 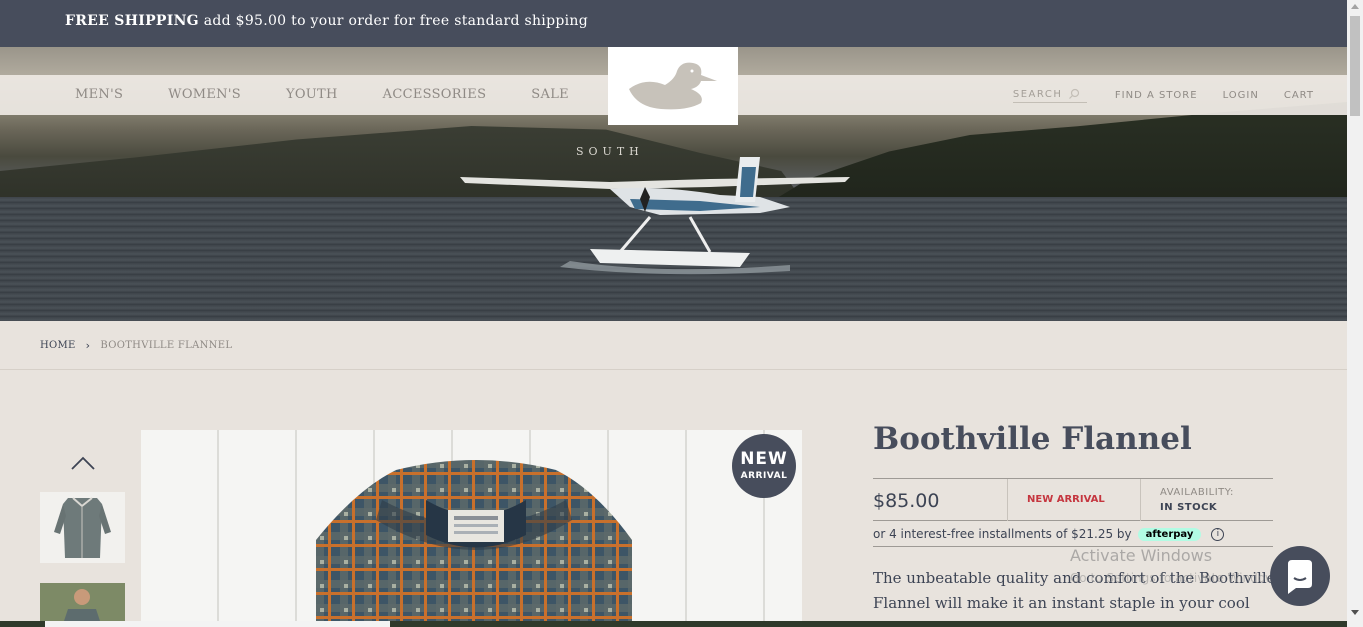 I want to click on afterpay-logo: afterpay, so click(x=1169, y=534).